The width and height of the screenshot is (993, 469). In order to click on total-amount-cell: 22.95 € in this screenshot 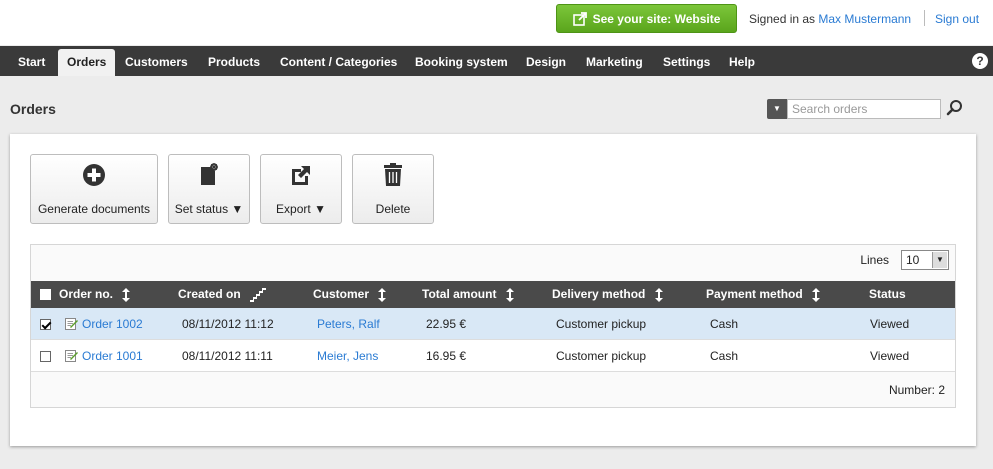, I will do `click(446, 324)`.